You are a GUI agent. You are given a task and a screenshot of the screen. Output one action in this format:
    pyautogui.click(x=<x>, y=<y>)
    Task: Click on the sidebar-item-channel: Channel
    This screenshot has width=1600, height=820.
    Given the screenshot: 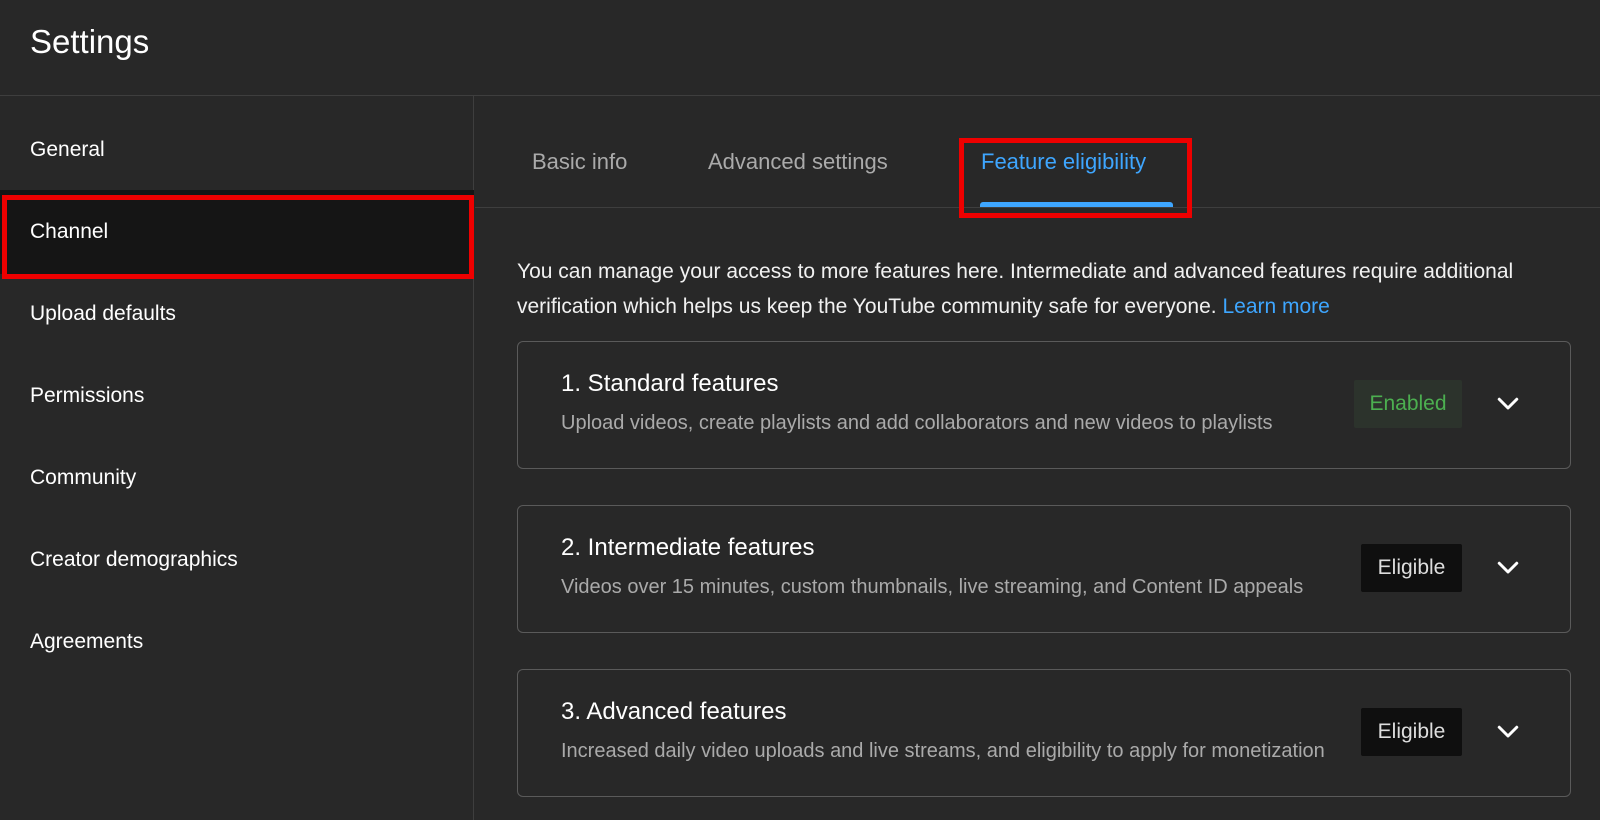 What is the action you would take?
    pyautogui.click(x=237, y=232)
    